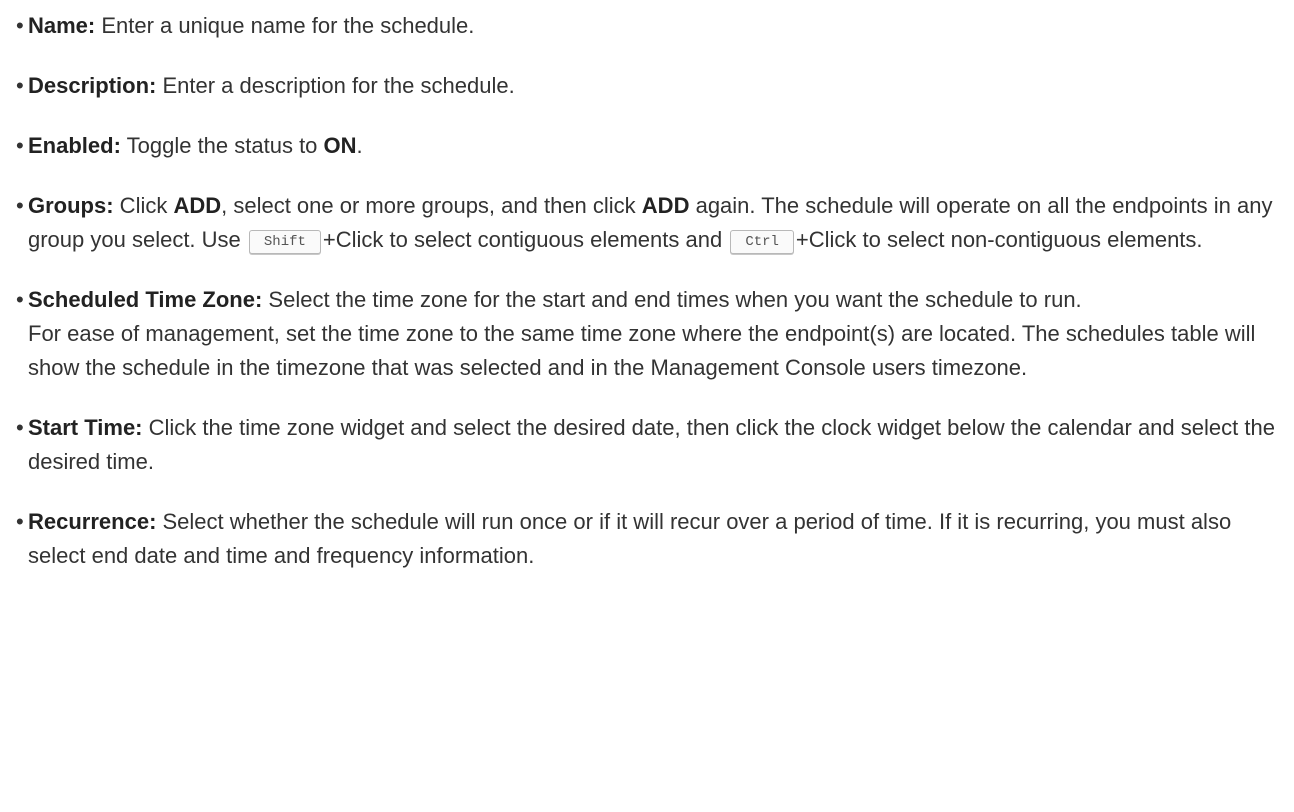 The image size is (1294, 812). Describe the element at coordinates (92, 85) in the screenshot. I see `term-description: Description:` at that location.